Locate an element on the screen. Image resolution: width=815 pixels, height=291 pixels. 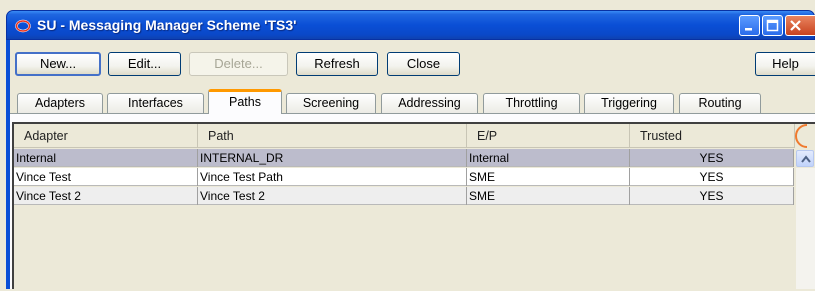
maximize-icon is located at coordinates (772, 25).